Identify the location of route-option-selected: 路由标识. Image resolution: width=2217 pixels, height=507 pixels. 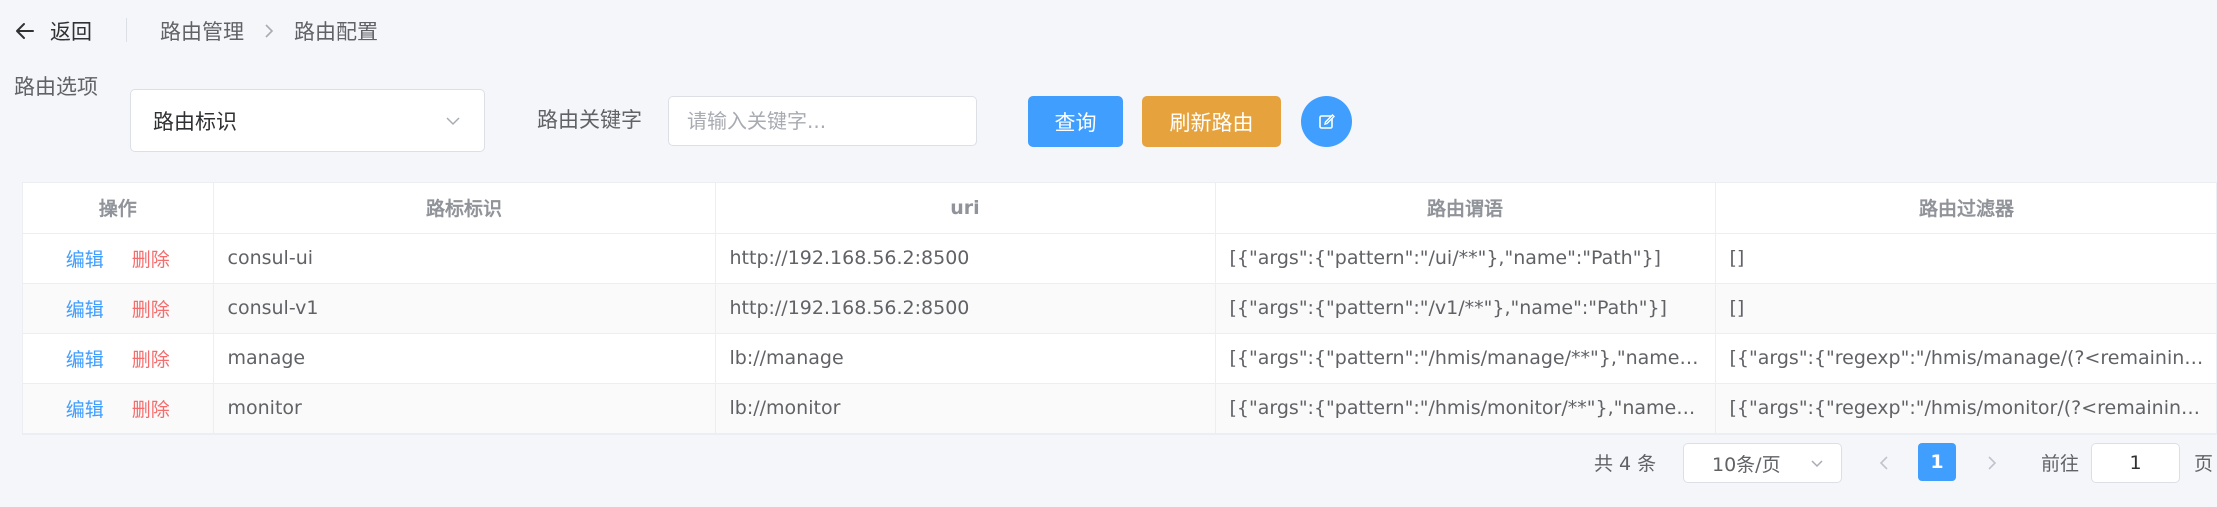
(195, 121).